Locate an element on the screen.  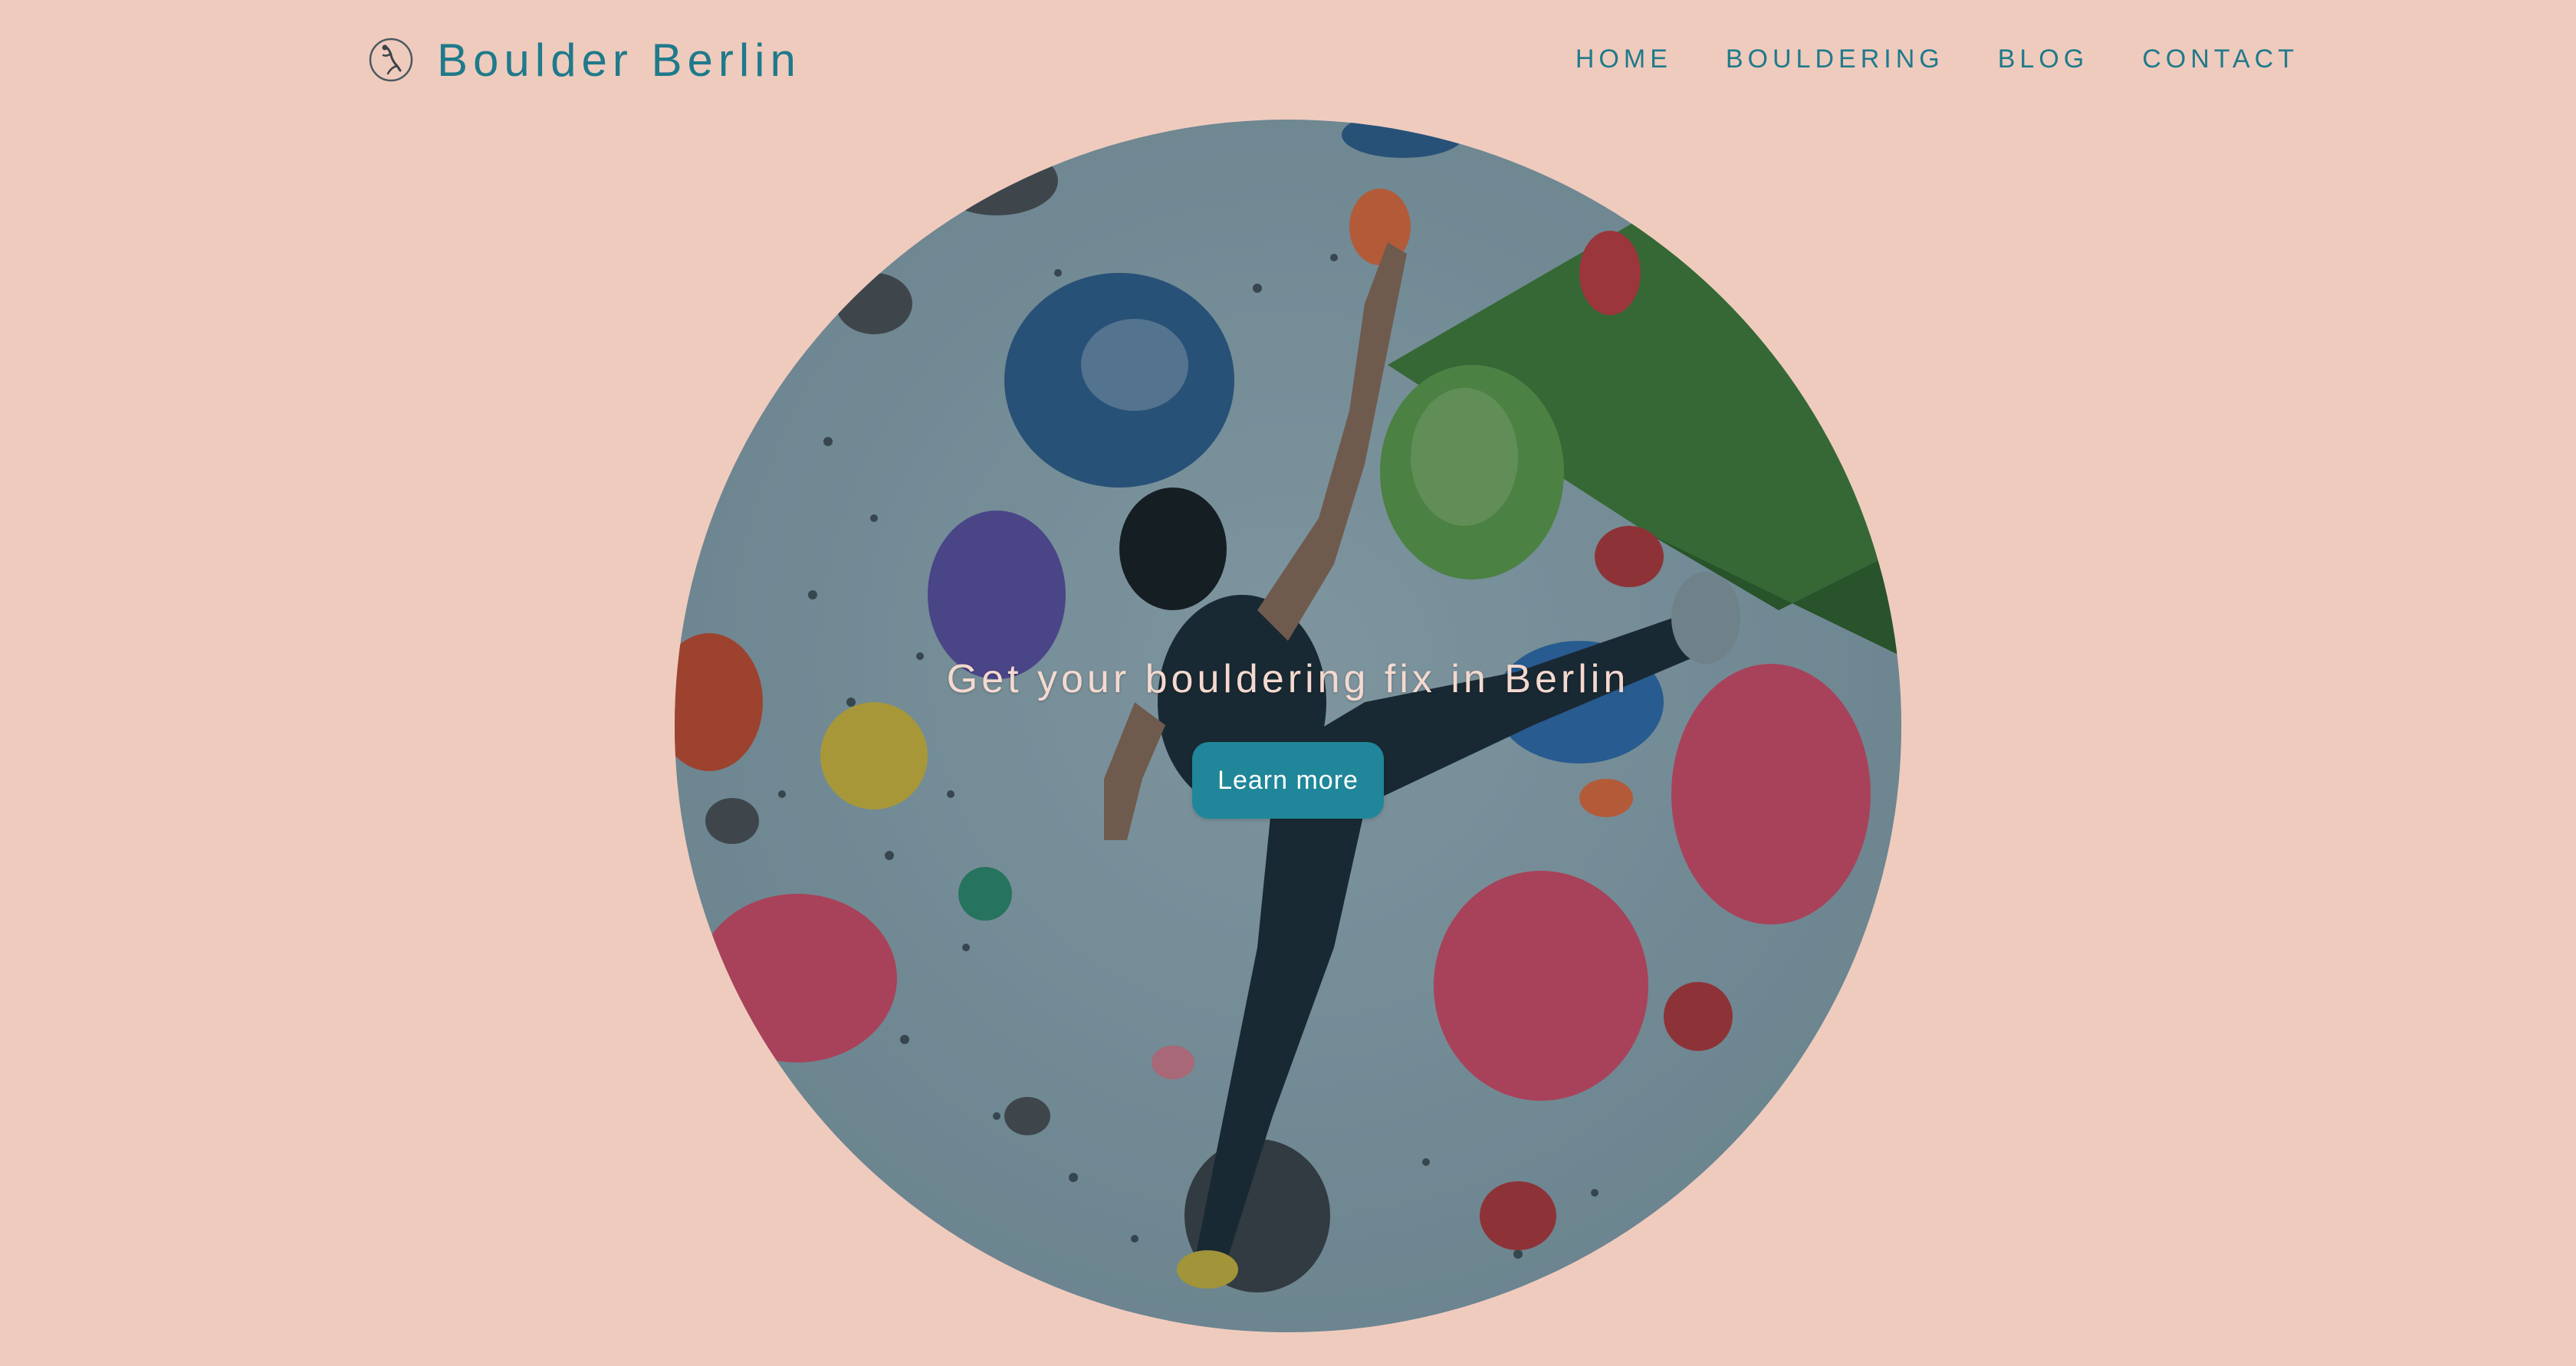
nav-item-contact: CONTACT is located at coordinates (2220, 59).